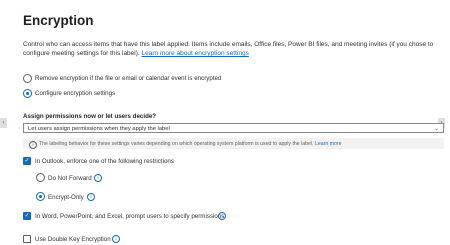 The width and height of the screenshot is (450, 245). What do you see at coordinates (195, 53) in the screenshot?
I see `learn-more-encryption-link: Learn more about encryption settings` at bounding box center [195, 53].